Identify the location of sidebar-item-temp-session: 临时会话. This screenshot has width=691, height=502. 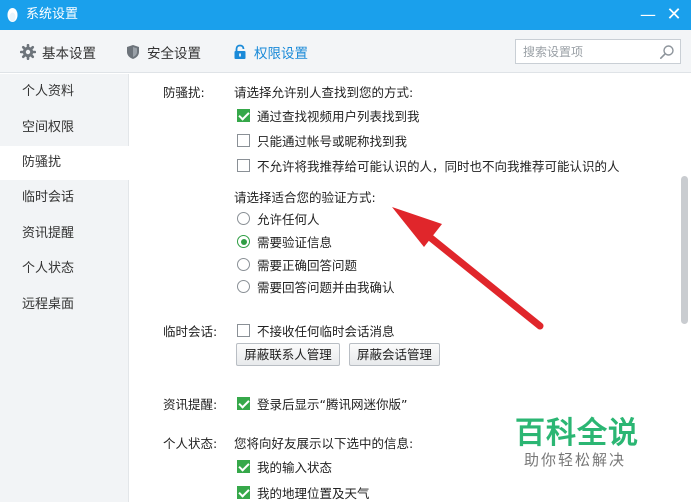
(64, 198).